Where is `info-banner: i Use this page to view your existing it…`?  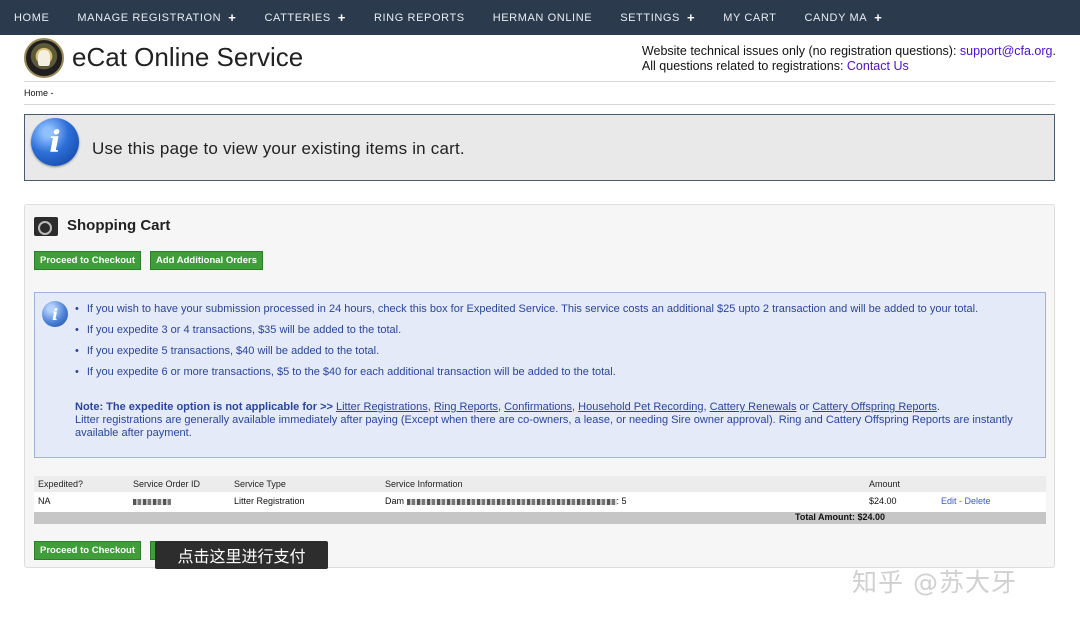 info-banner: i Use this page to view your existing it… is located at coordinates (539, 147).